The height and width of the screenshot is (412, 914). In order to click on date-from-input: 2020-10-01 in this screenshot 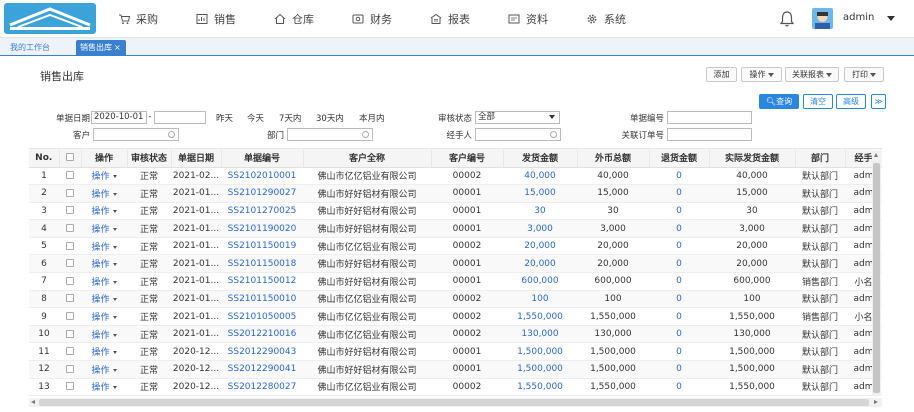, I will do `click(119, 117)`.